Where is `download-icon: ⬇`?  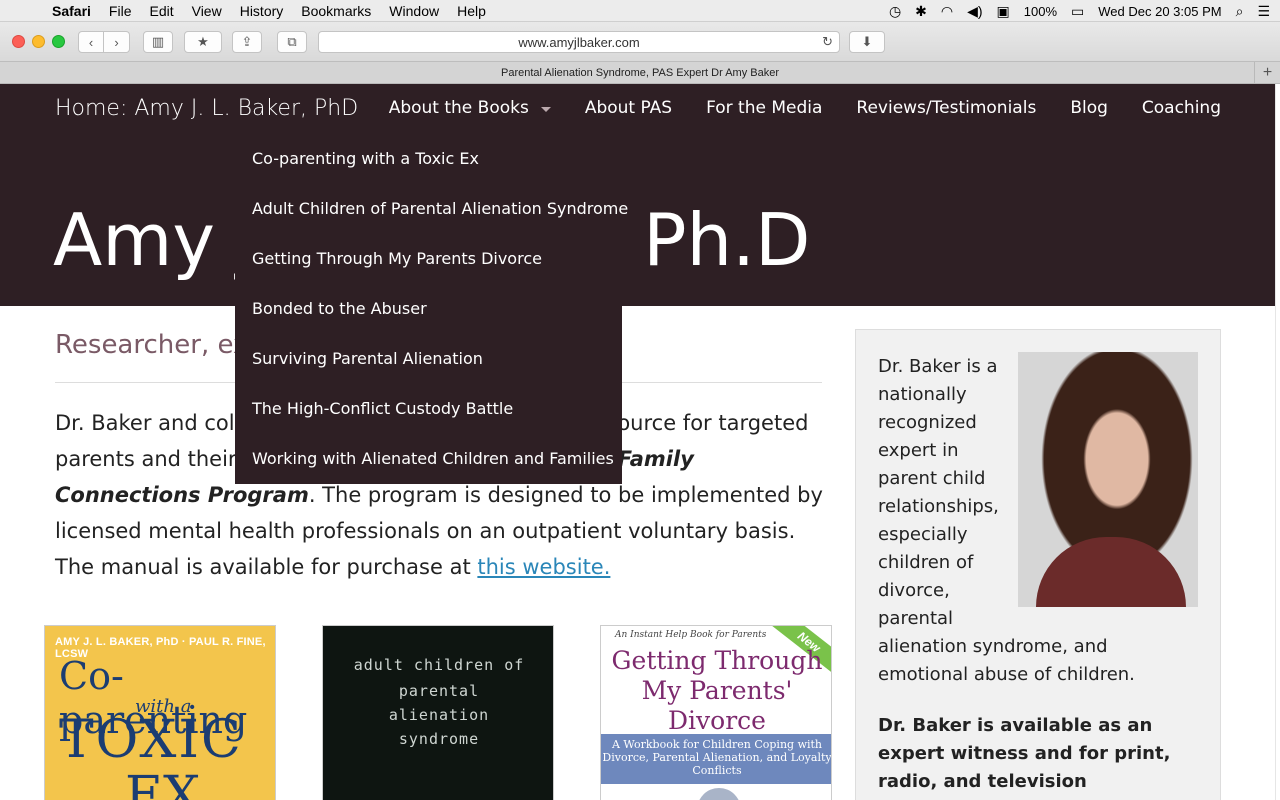 download-icon: ⬇ is located at coordinates (867, 41).